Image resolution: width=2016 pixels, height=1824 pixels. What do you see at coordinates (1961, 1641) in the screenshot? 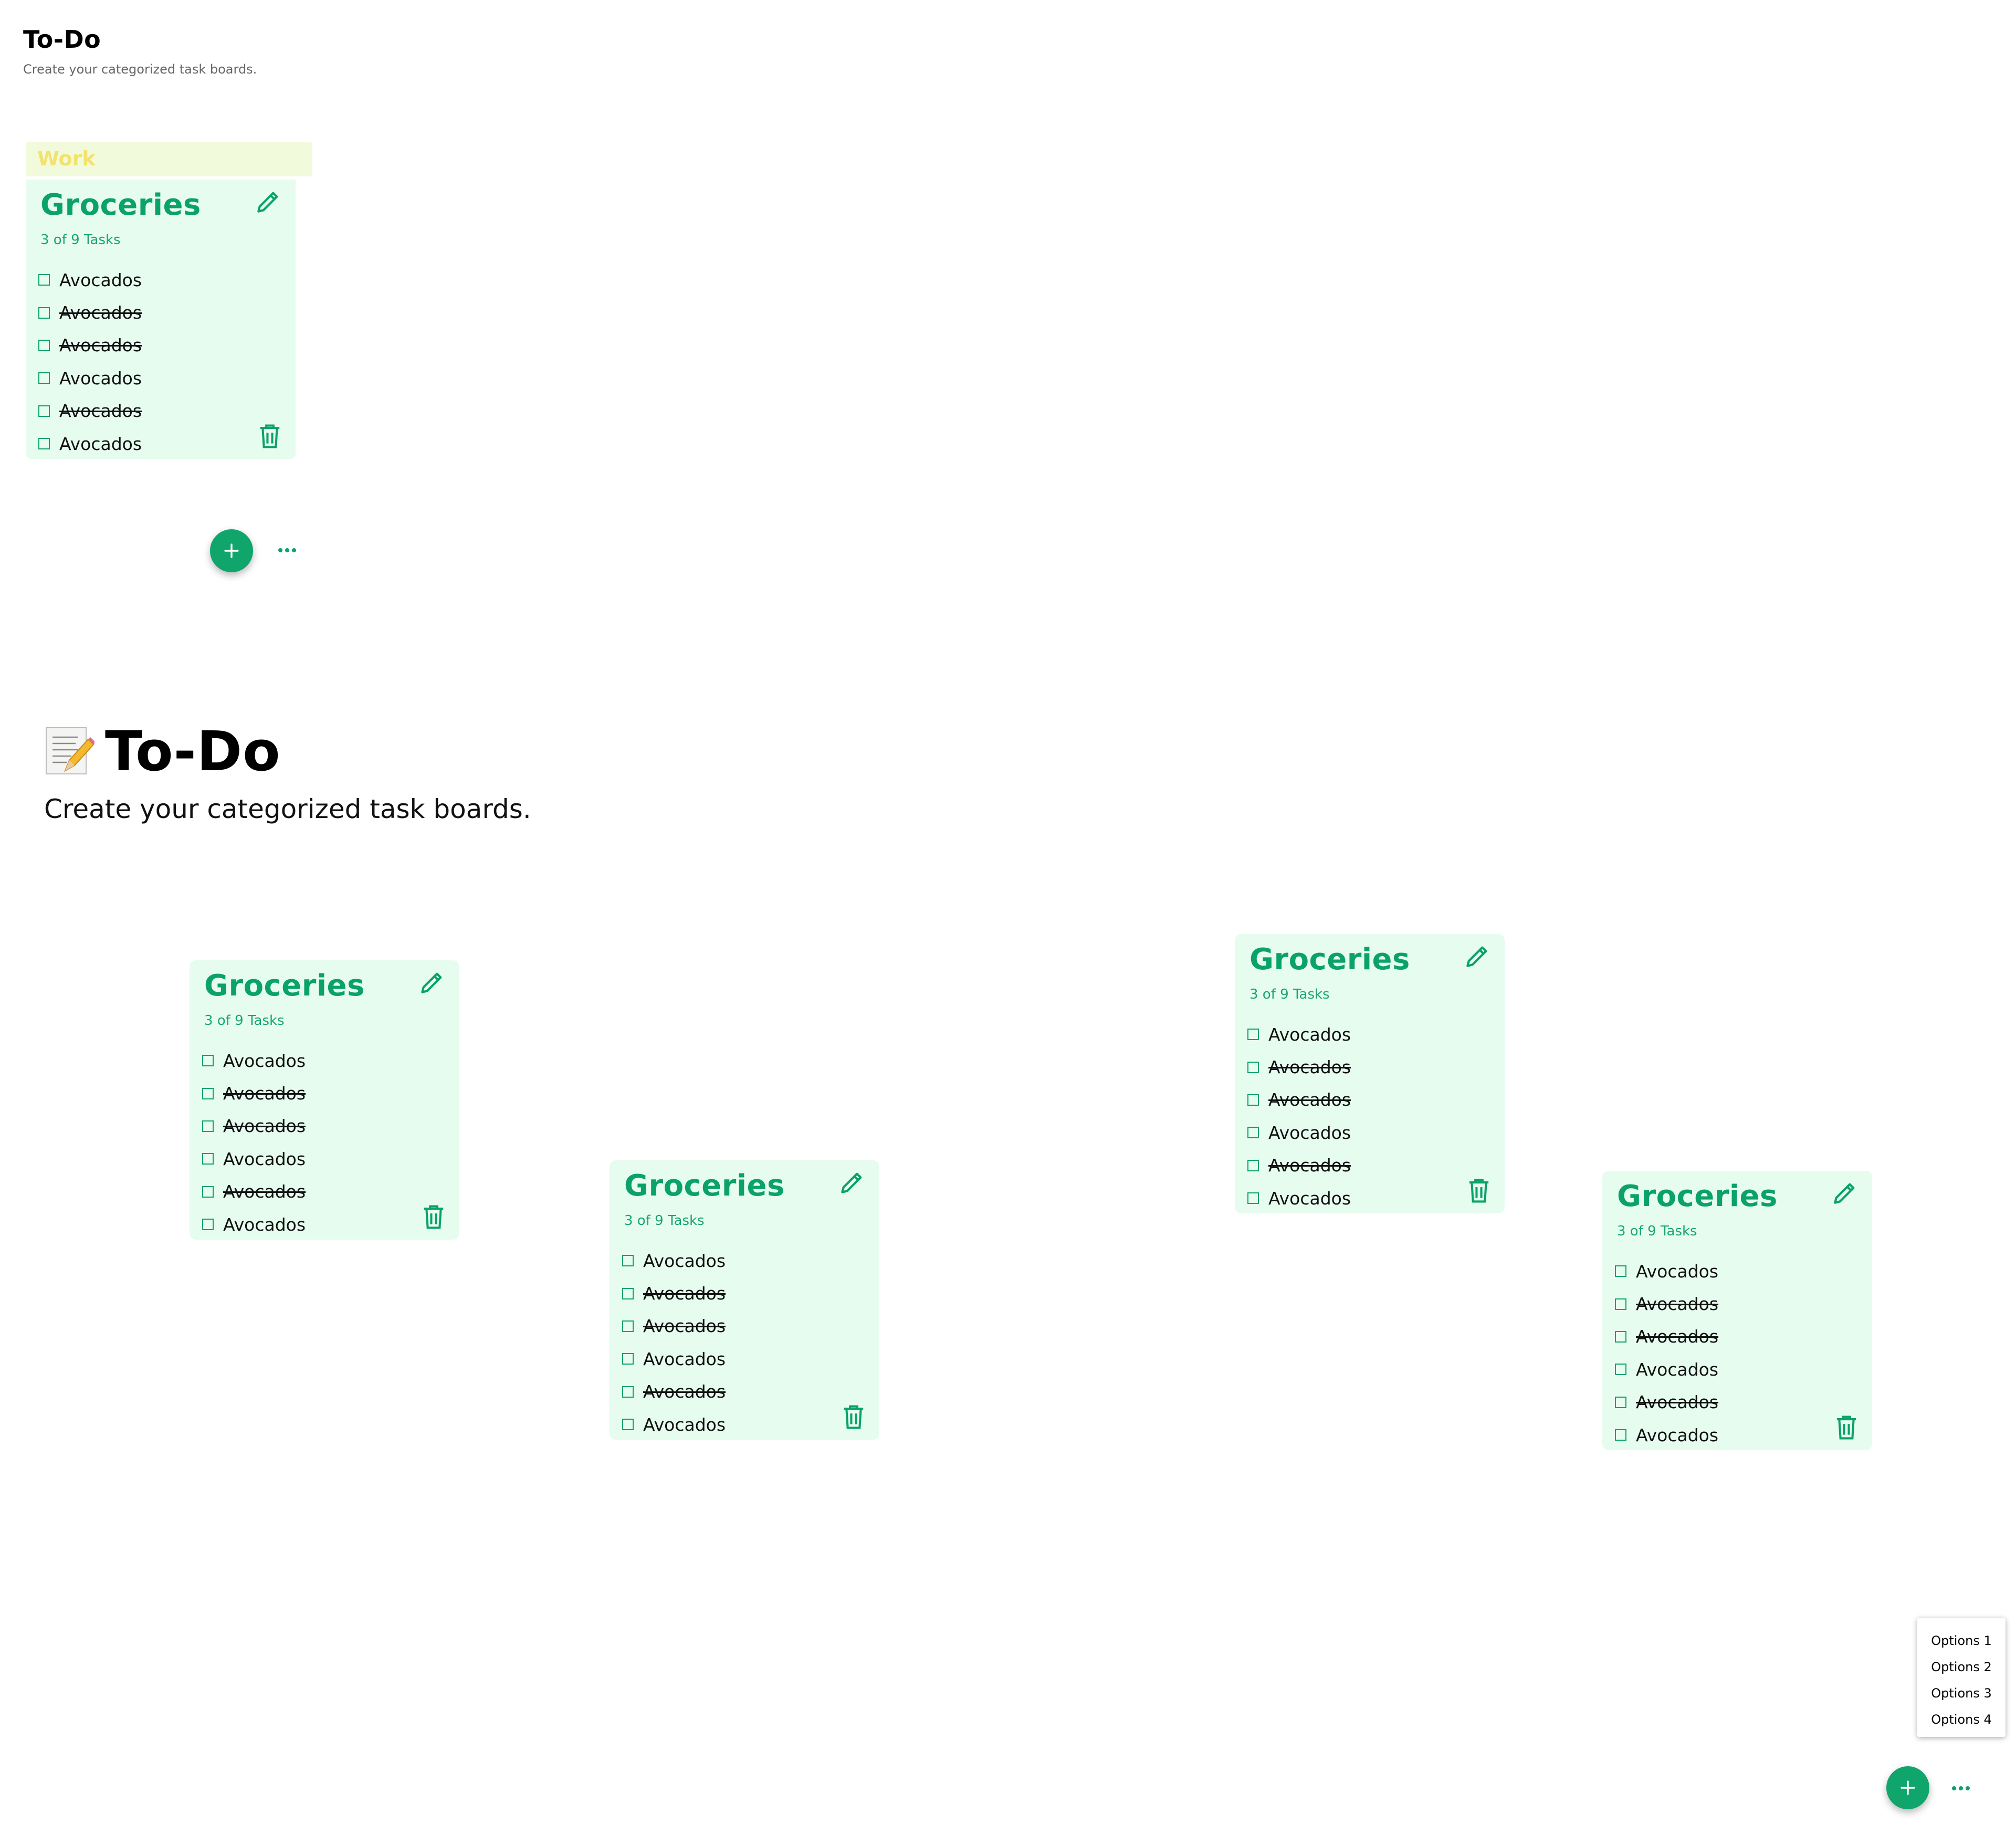
I see `options-menu-item: Options 1` at bounding box center [1961, 1641].